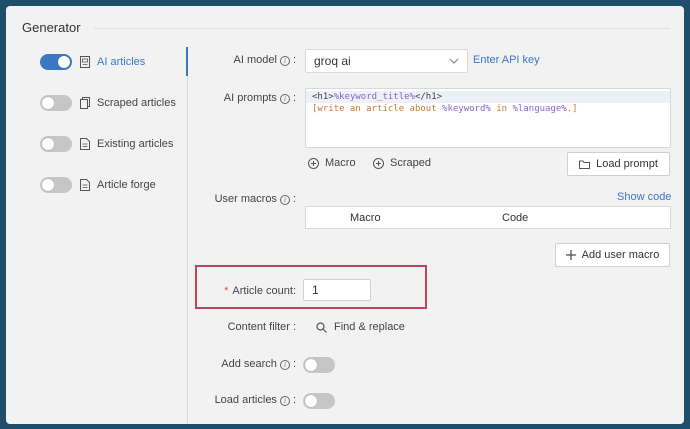  Describe the element at coordinates (56, 185) in the screenshot. I see `article-forge-toggle` at that location.